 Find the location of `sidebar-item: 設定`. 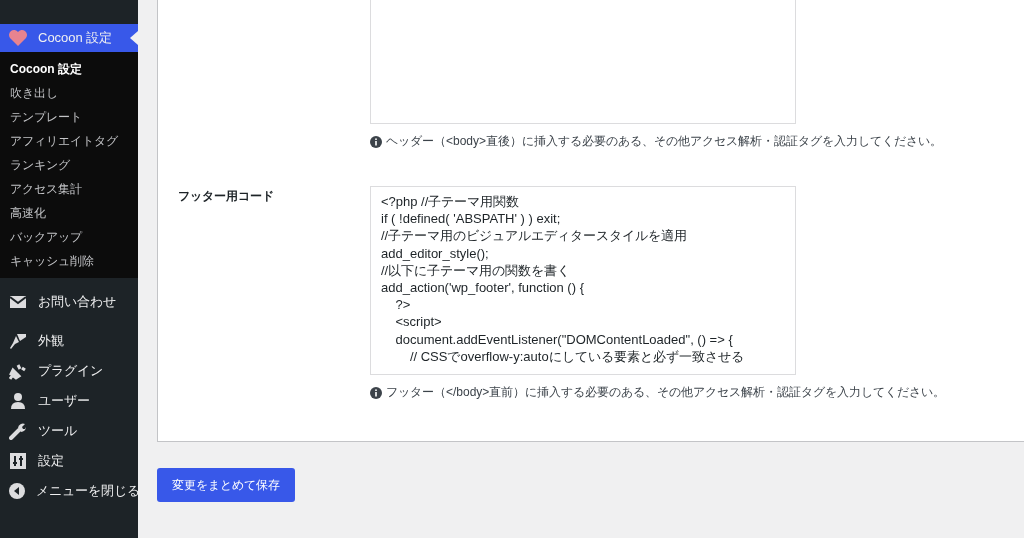

sidebar-item: 設定 is located at coordinates (69, 461).